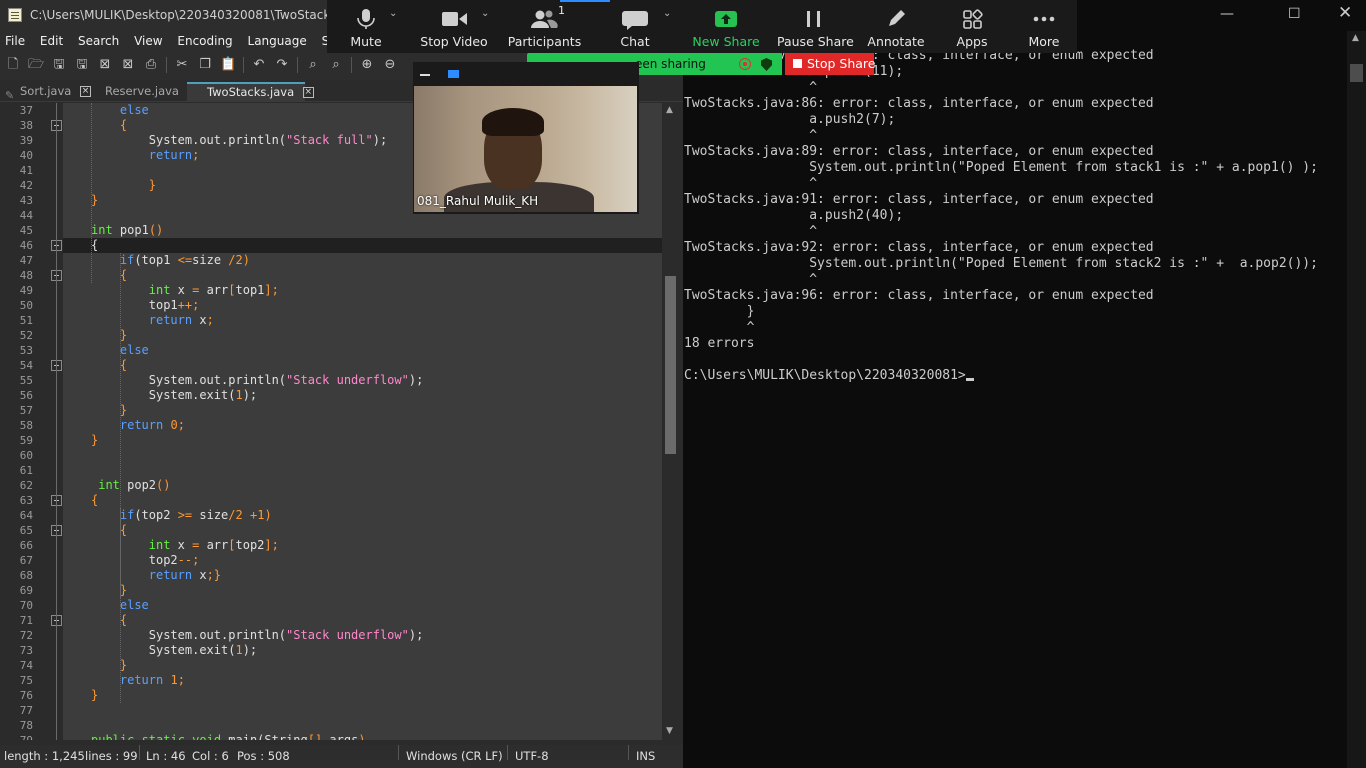 Image resolution: width=1366 pixels, height=768 pixels. What do you see at coordinates (313, 65) in the screenshot?
I see `find-icon: ⌕` at bounding box center [313, 65].